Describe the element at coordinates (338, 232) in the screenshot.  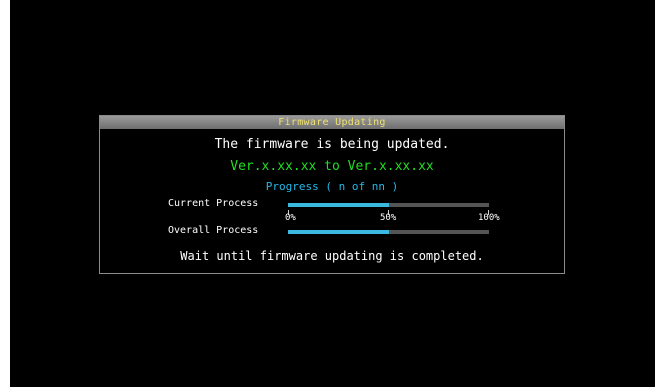
I see `overall-process-fill` at that location.